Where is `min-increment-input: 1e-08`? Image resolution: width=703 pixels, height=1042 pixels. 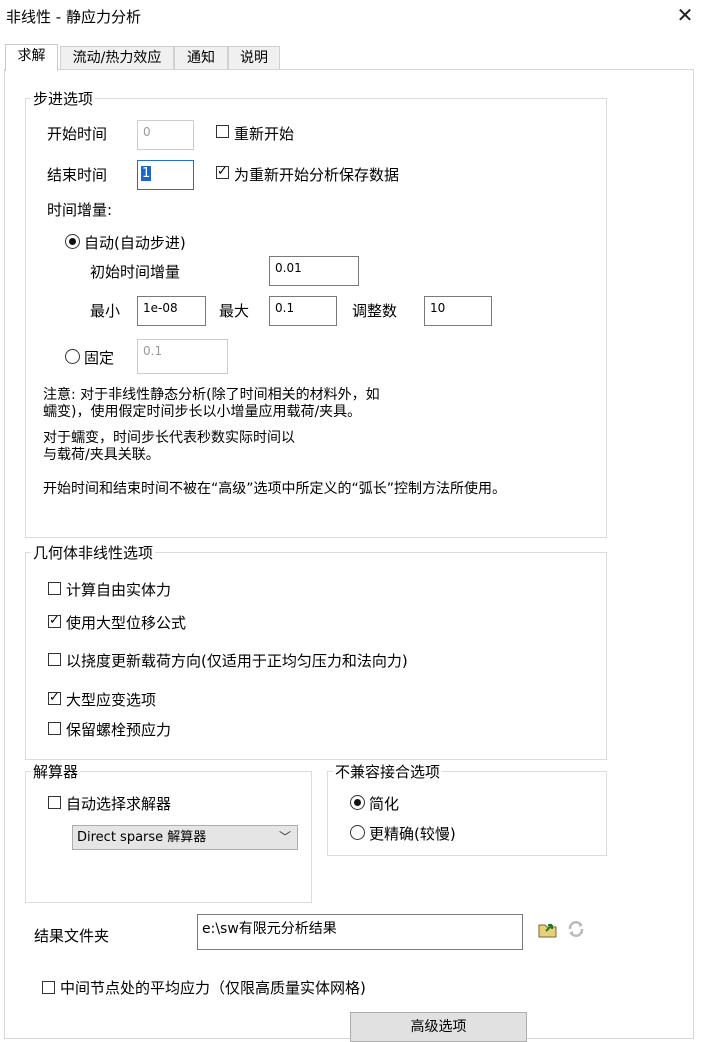 min-increment-input: 1e-08 is located at coordinates (171, 311).